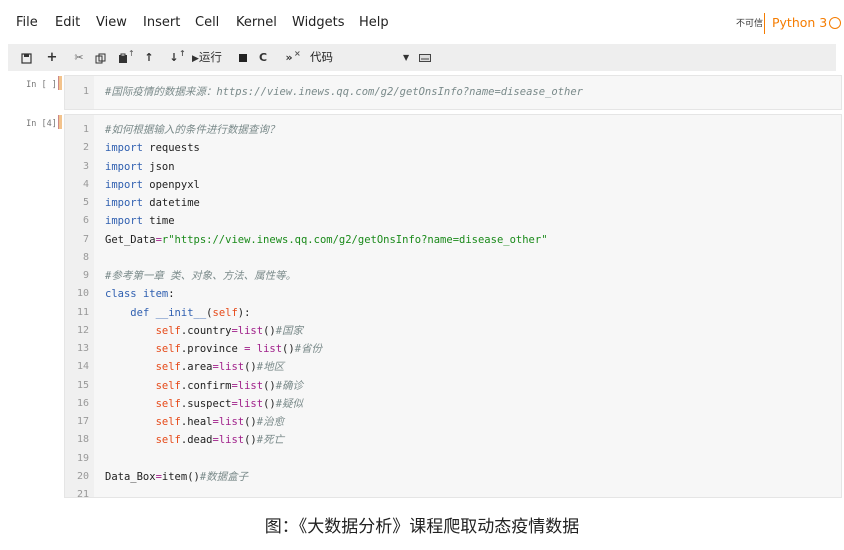  I want to click on code-text: #如何根据输入的条件进行数据查询？, so click(192, 130).